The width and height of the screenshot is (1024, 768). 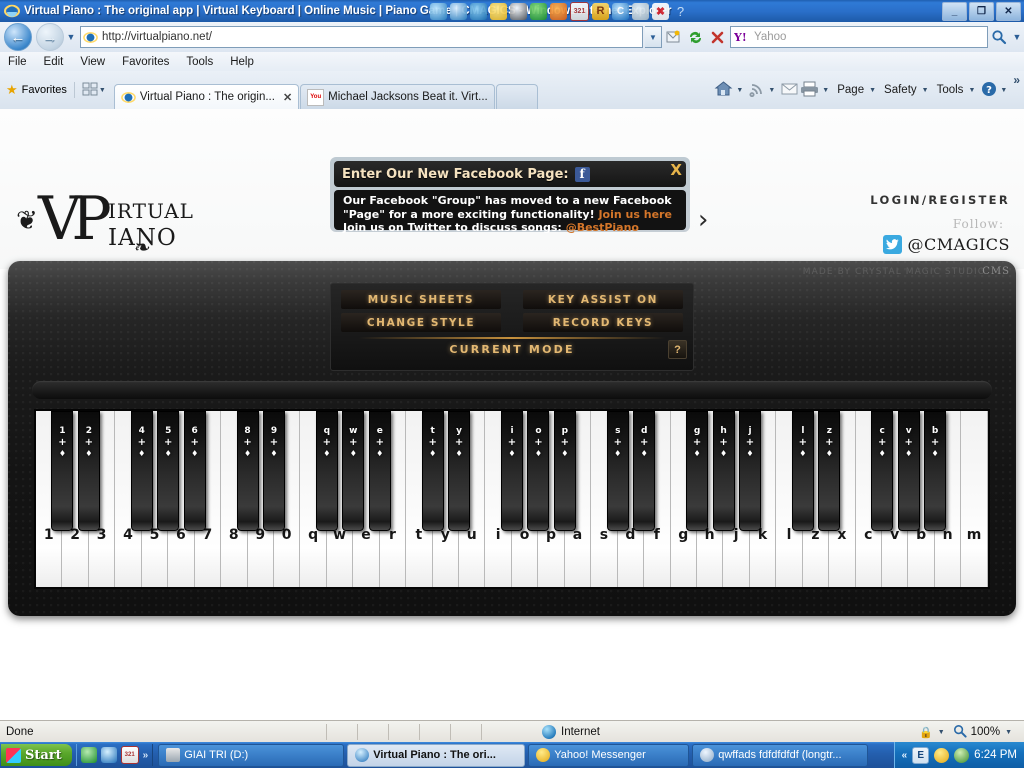 I want to click on black-key-z: z + ♦, so click(x=829, y=471).